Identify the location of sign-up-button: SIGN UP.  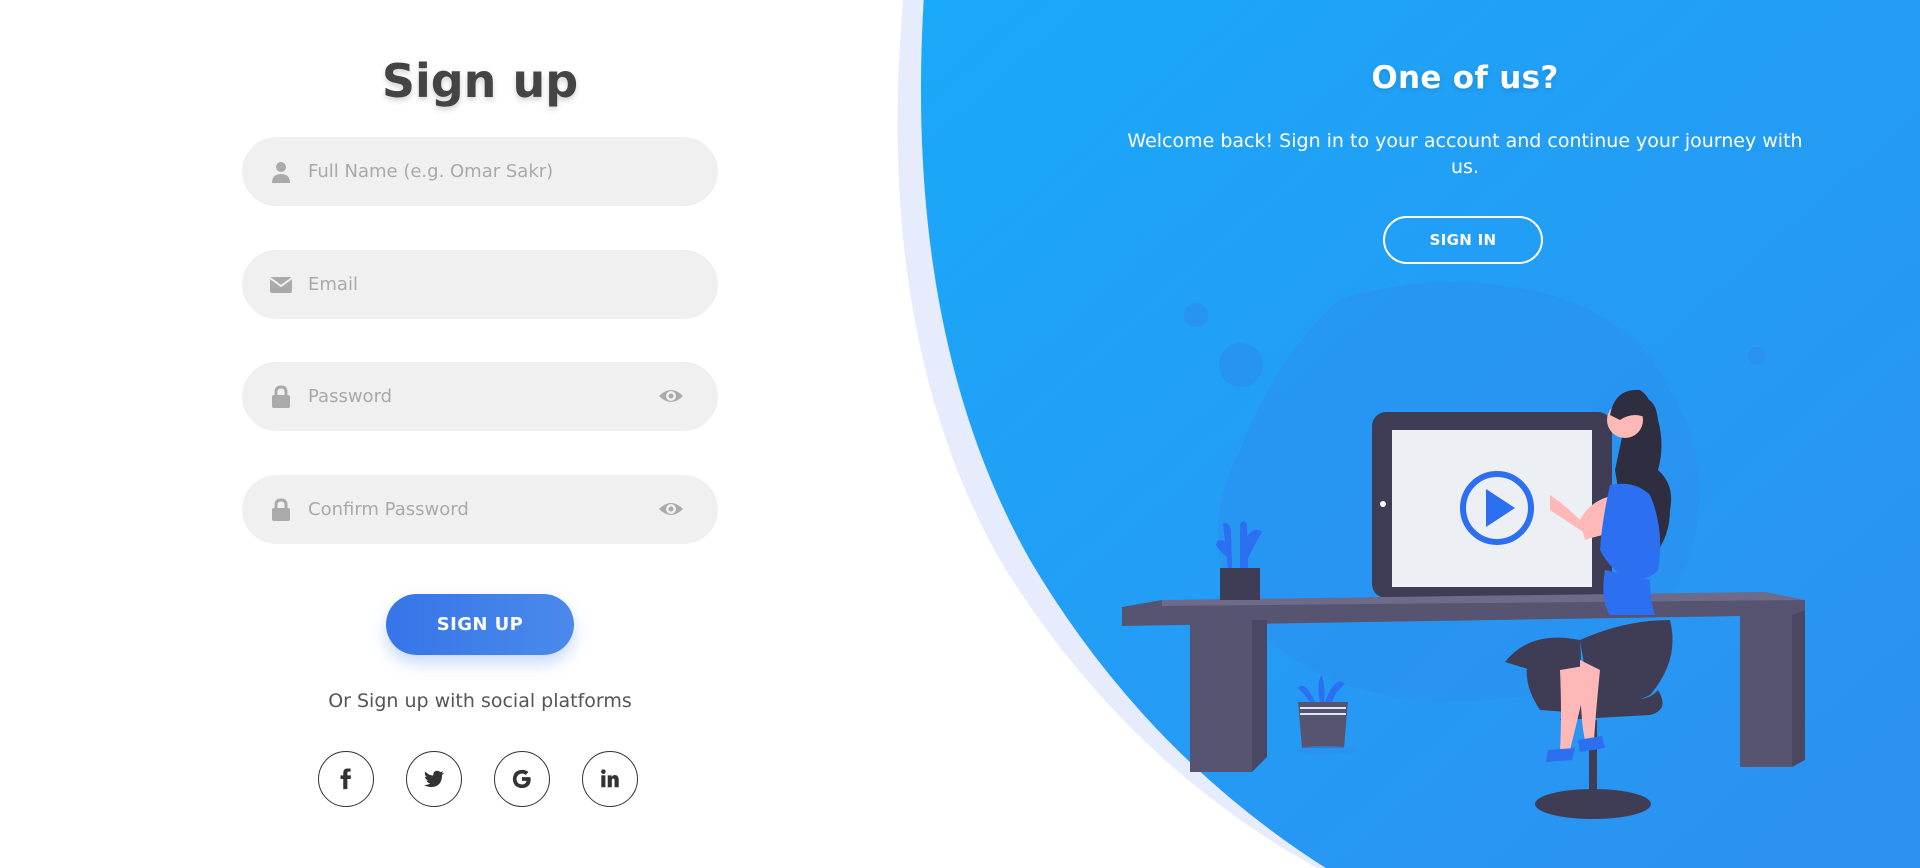
(480, 624).